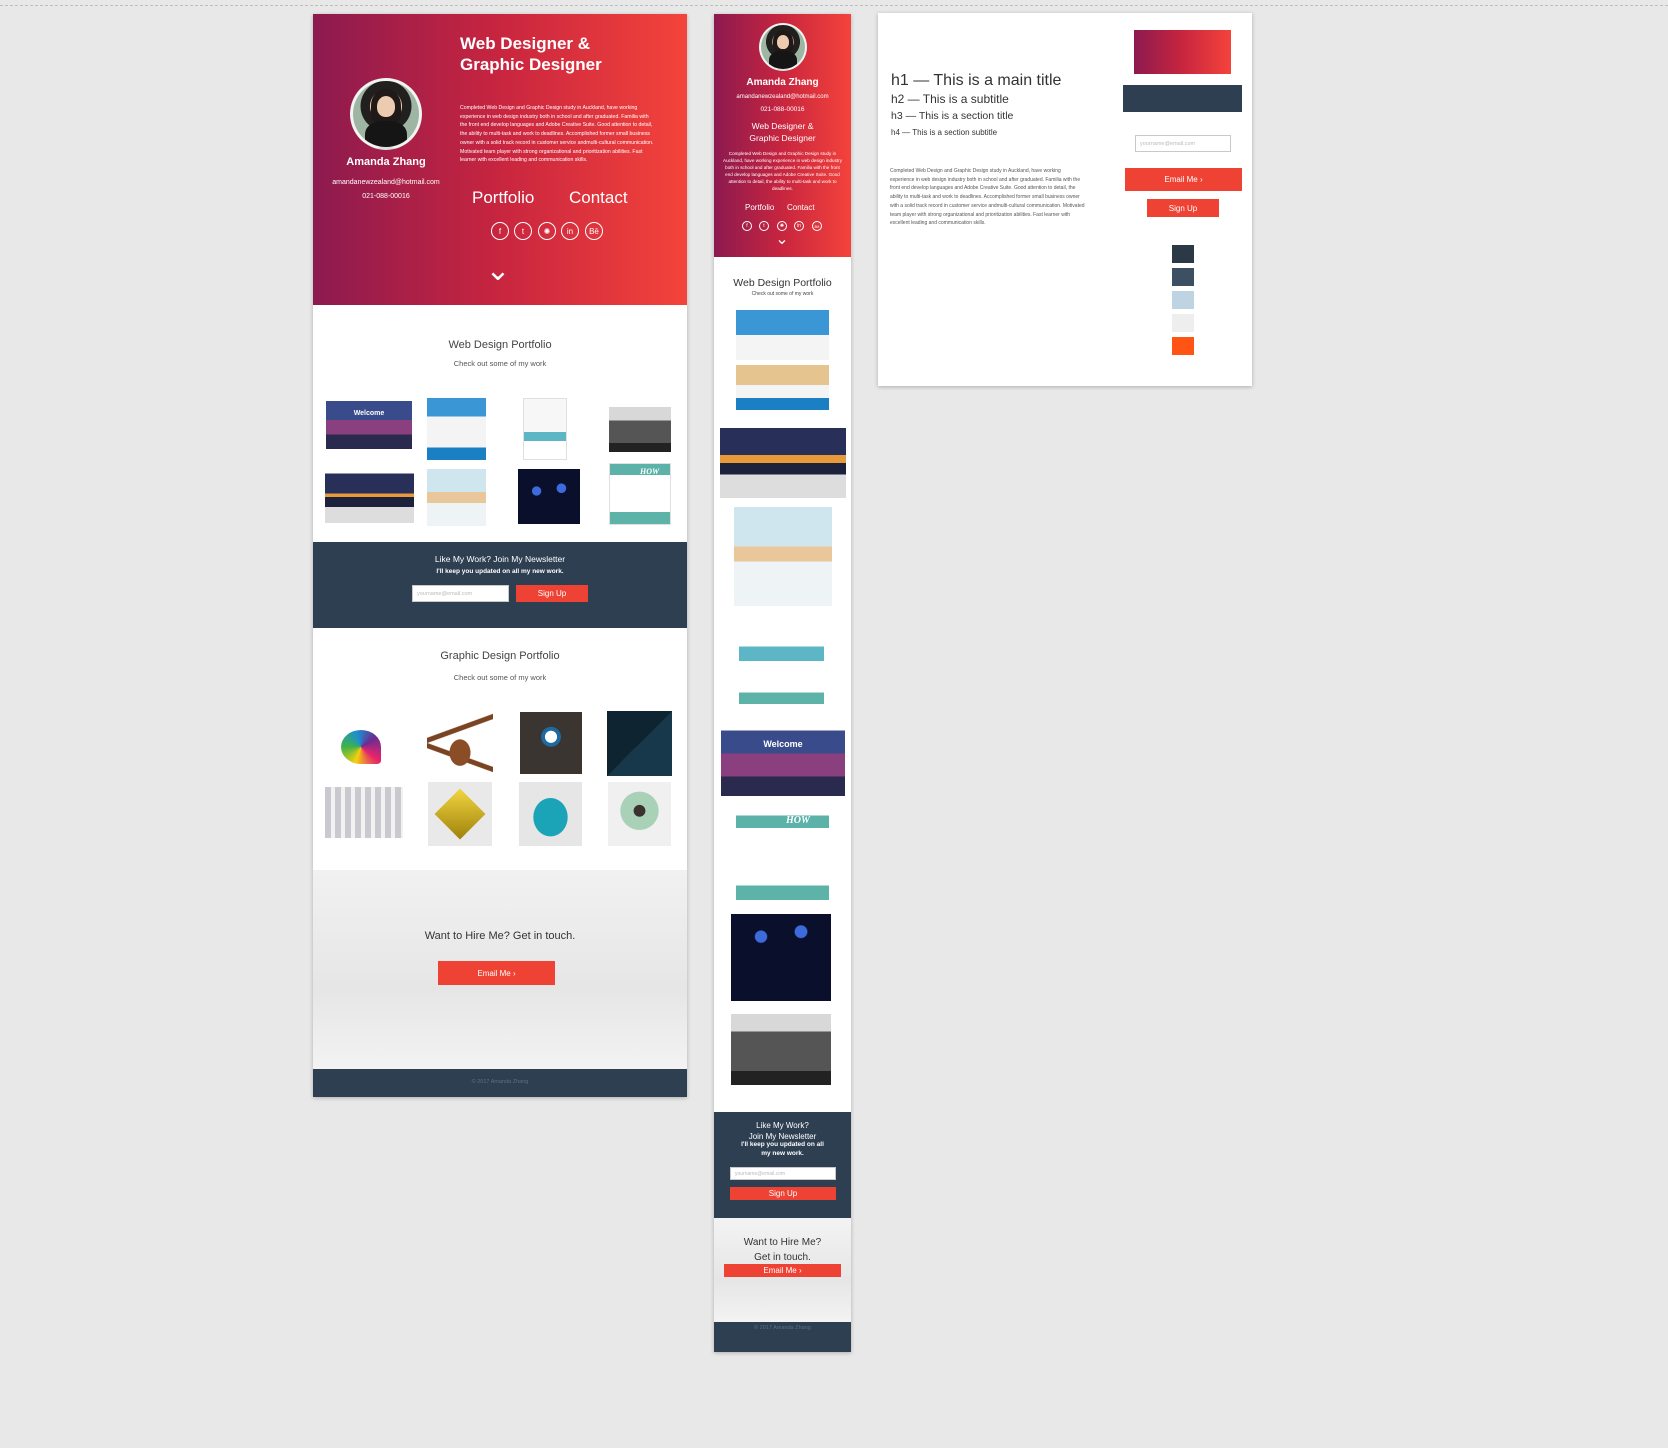 Image resolution: width=1668 pixels, height=1448 pixels. I want to click on facebook-icon: f, so click(500, 231).